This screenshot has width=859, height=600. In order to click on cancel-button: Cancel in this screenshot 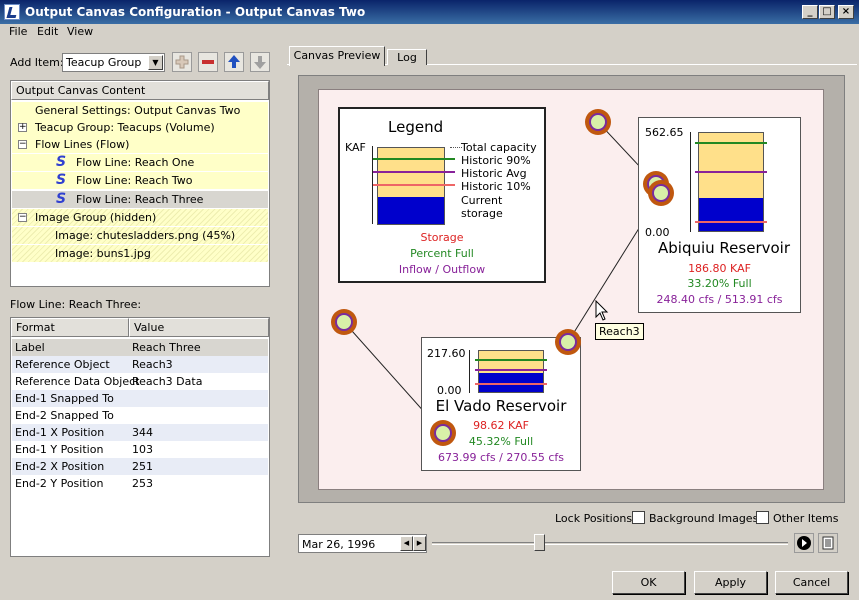, I will do `click(811, 582)`.